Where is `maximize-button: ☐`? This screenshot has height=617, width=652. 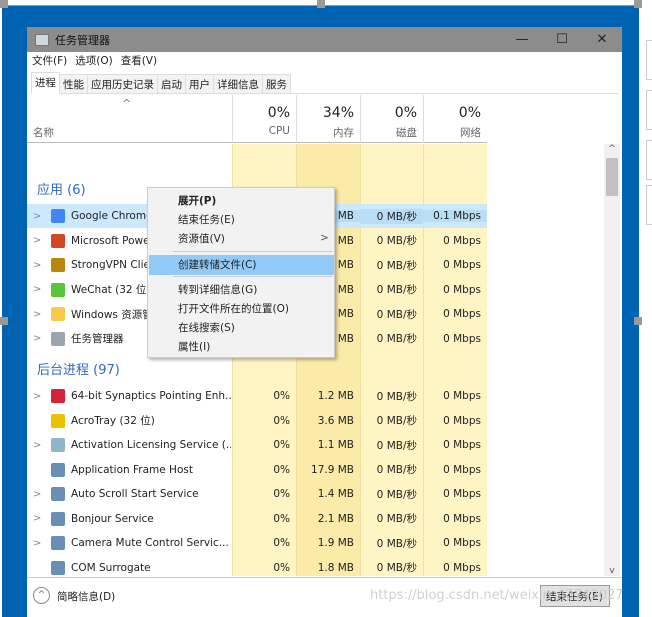 maximize-button: ☐ is located at coordinates (562, 39).